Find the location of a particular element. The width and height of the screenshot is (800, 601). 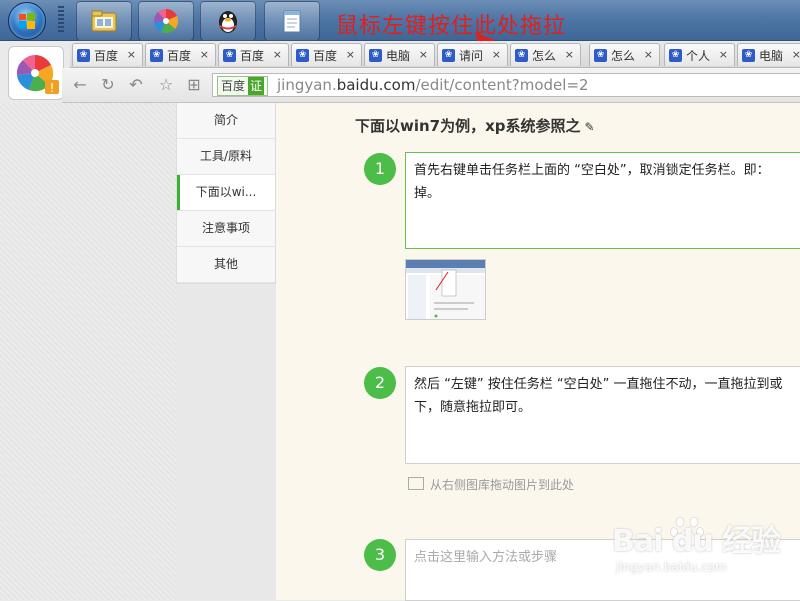

apps-grid-icon: ⊞ is located at coordinates (194, 85).